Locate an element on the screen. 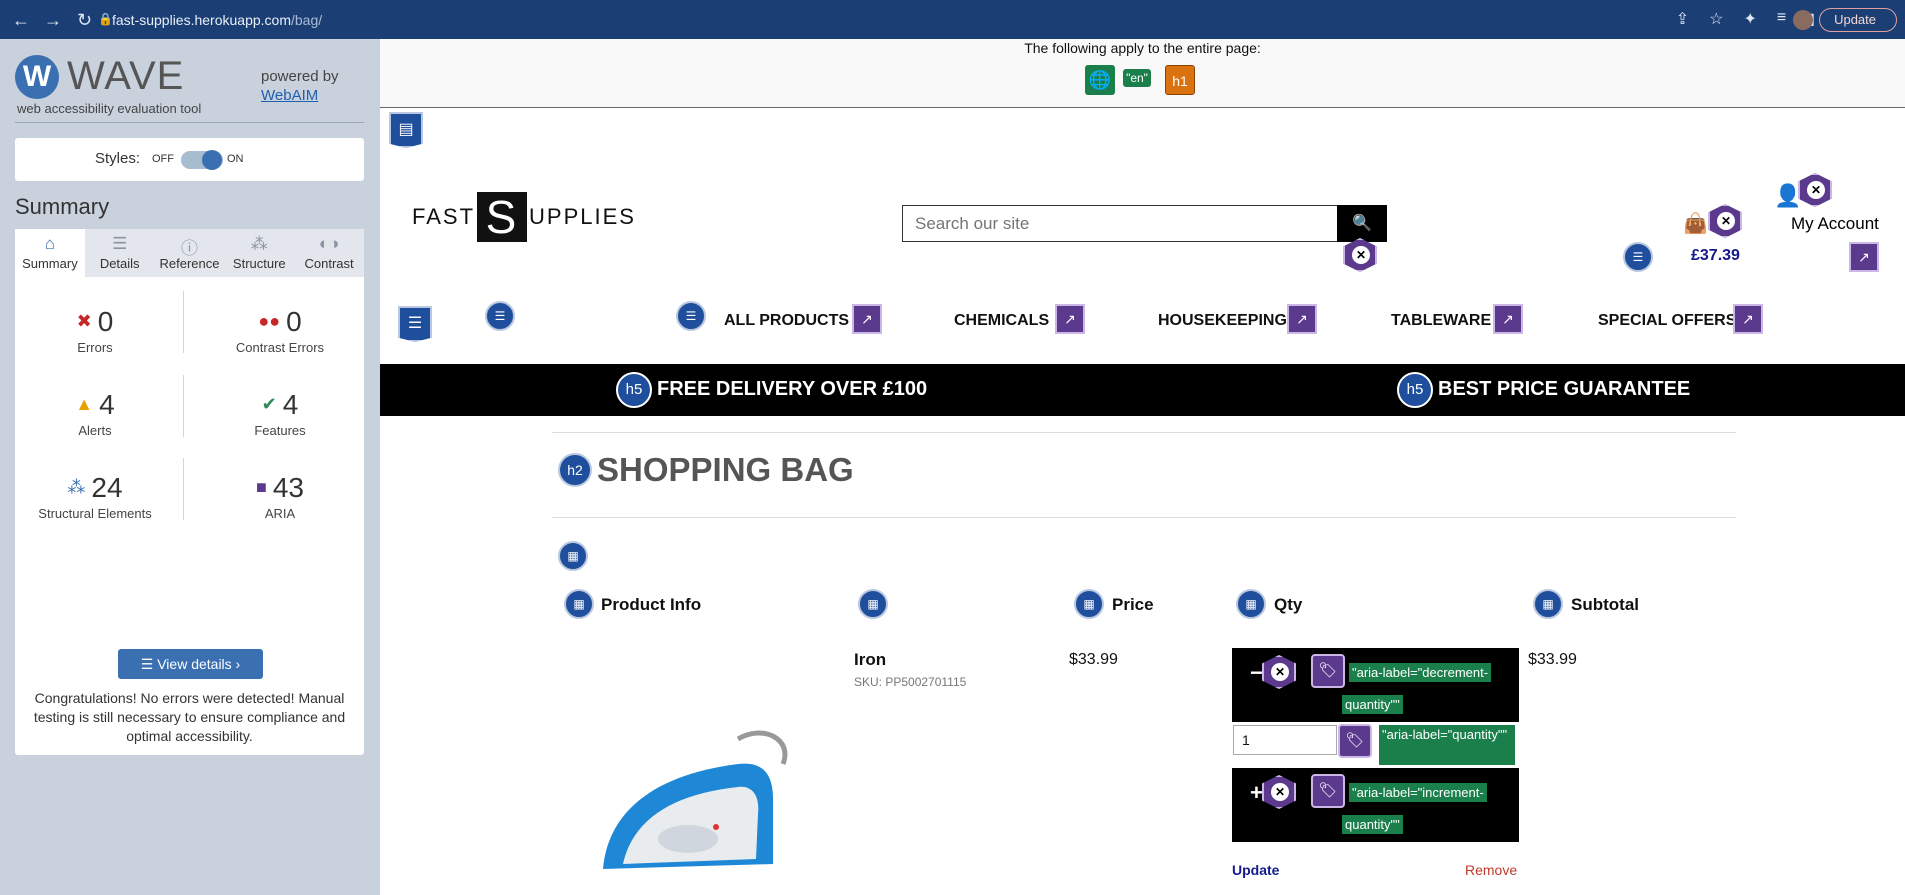  view-details-button: ☰ View details › is located at coordinates (190, 664).